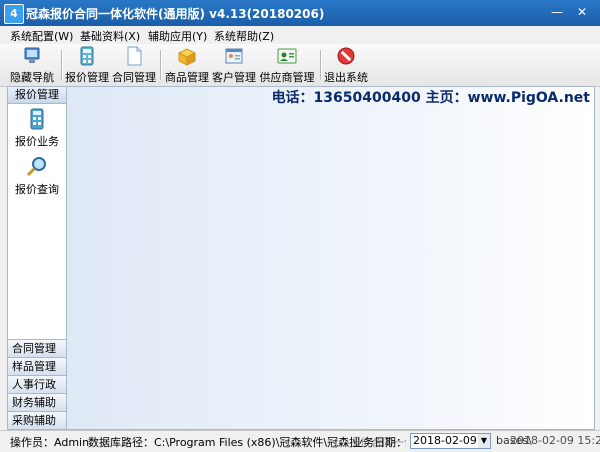 The image size is (600, 452). I want to click on hide-nav-label: 隐藏导航, so click(32, 77).